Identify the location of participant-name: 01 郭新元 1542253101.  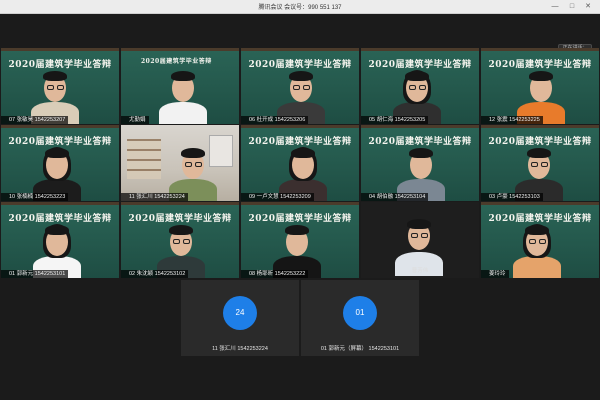
(37, 274).